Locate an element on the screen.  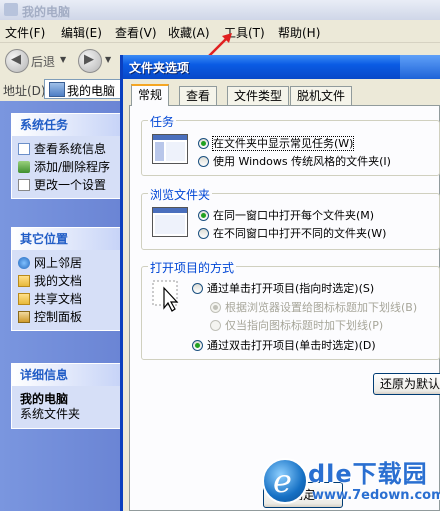
menu-favorites: 收藏(A) is located at coordinates (189, 32).